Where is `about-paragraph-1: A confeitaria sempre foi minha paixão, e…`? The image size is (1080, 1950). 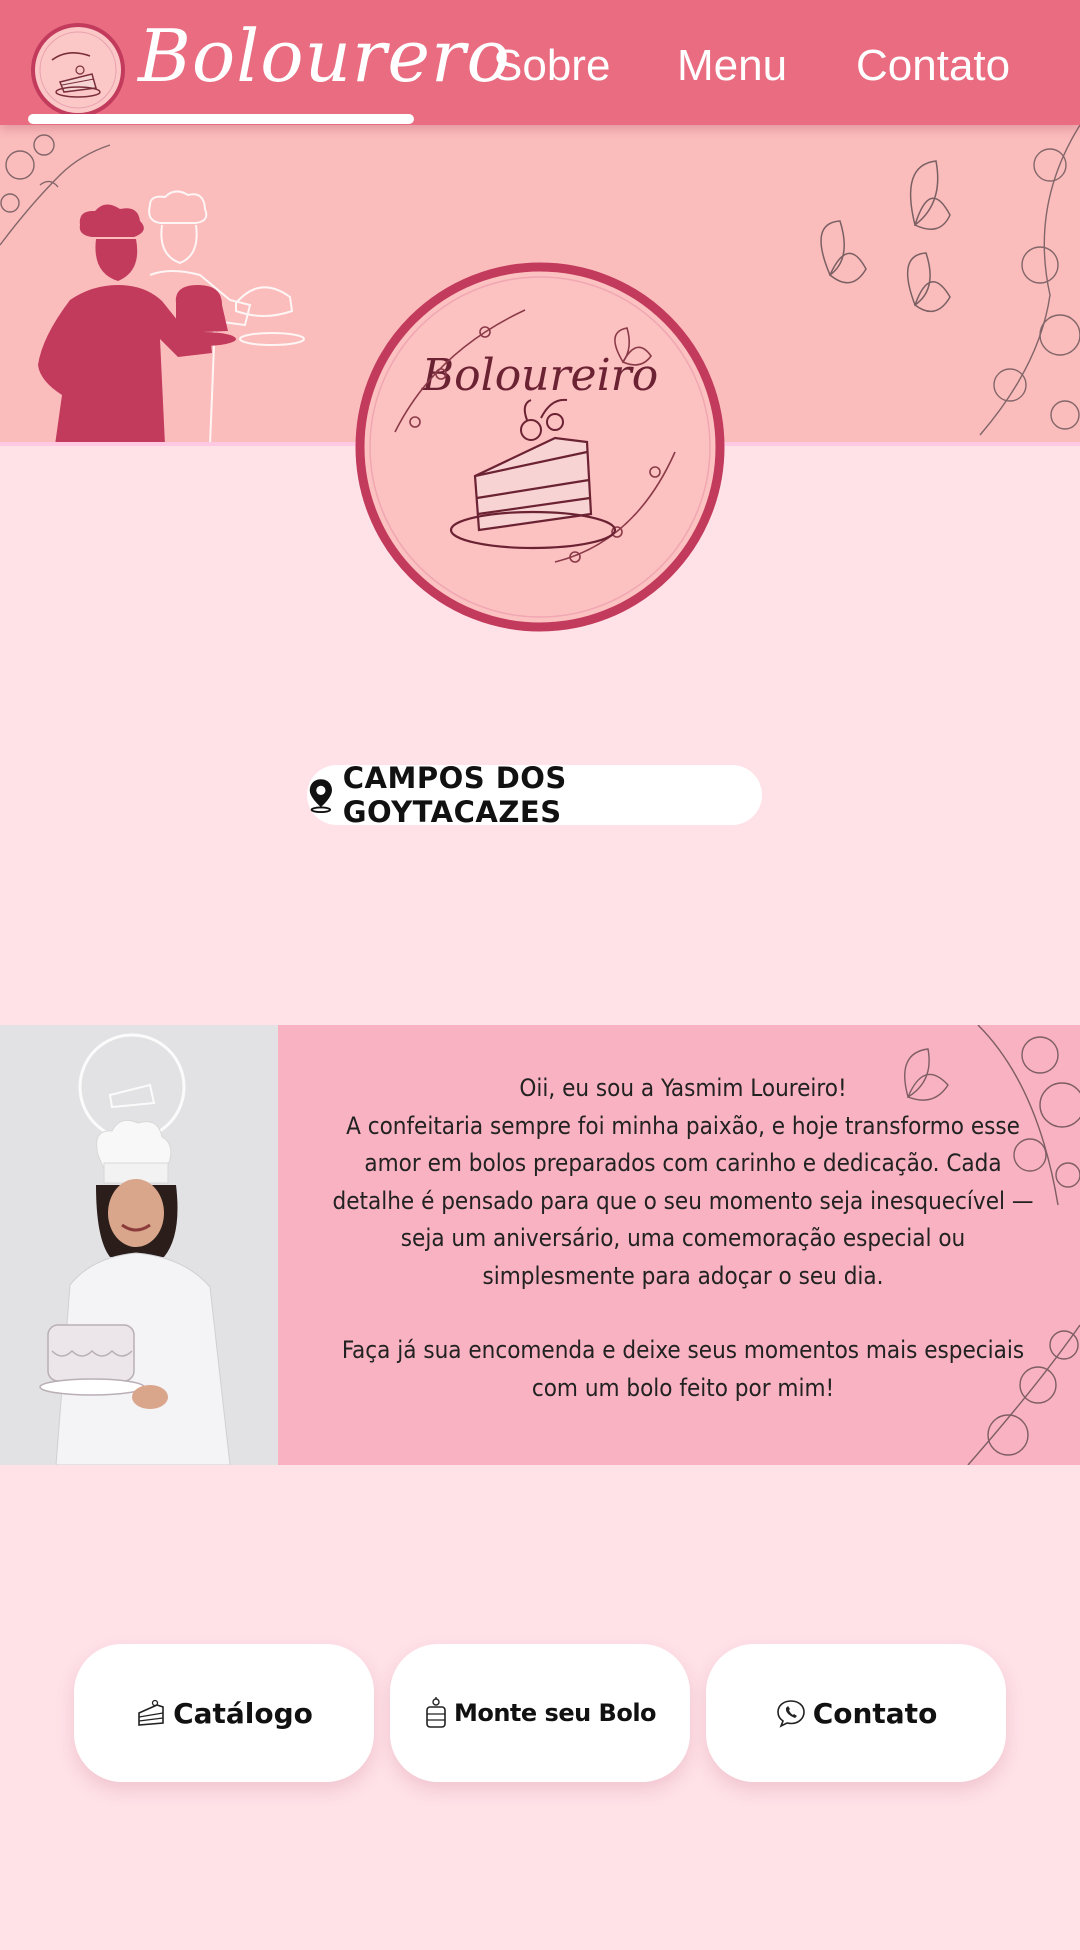 about-paragraph-1: A confeitaria sempre foi minha paixão, e… is located at coordinates (683, 1200).